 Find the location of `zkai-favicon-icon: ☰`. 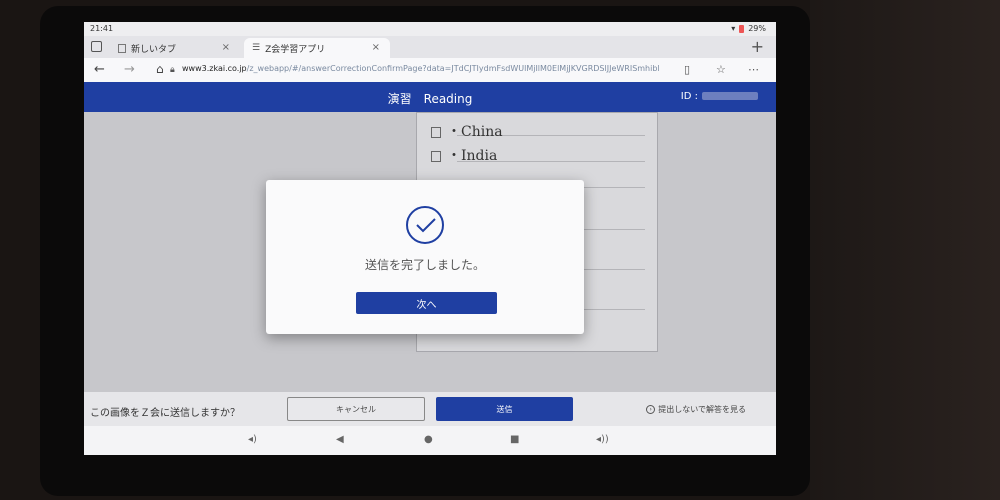

zkai-favicon-icon: ☰ is located at coordinates (256, 48).